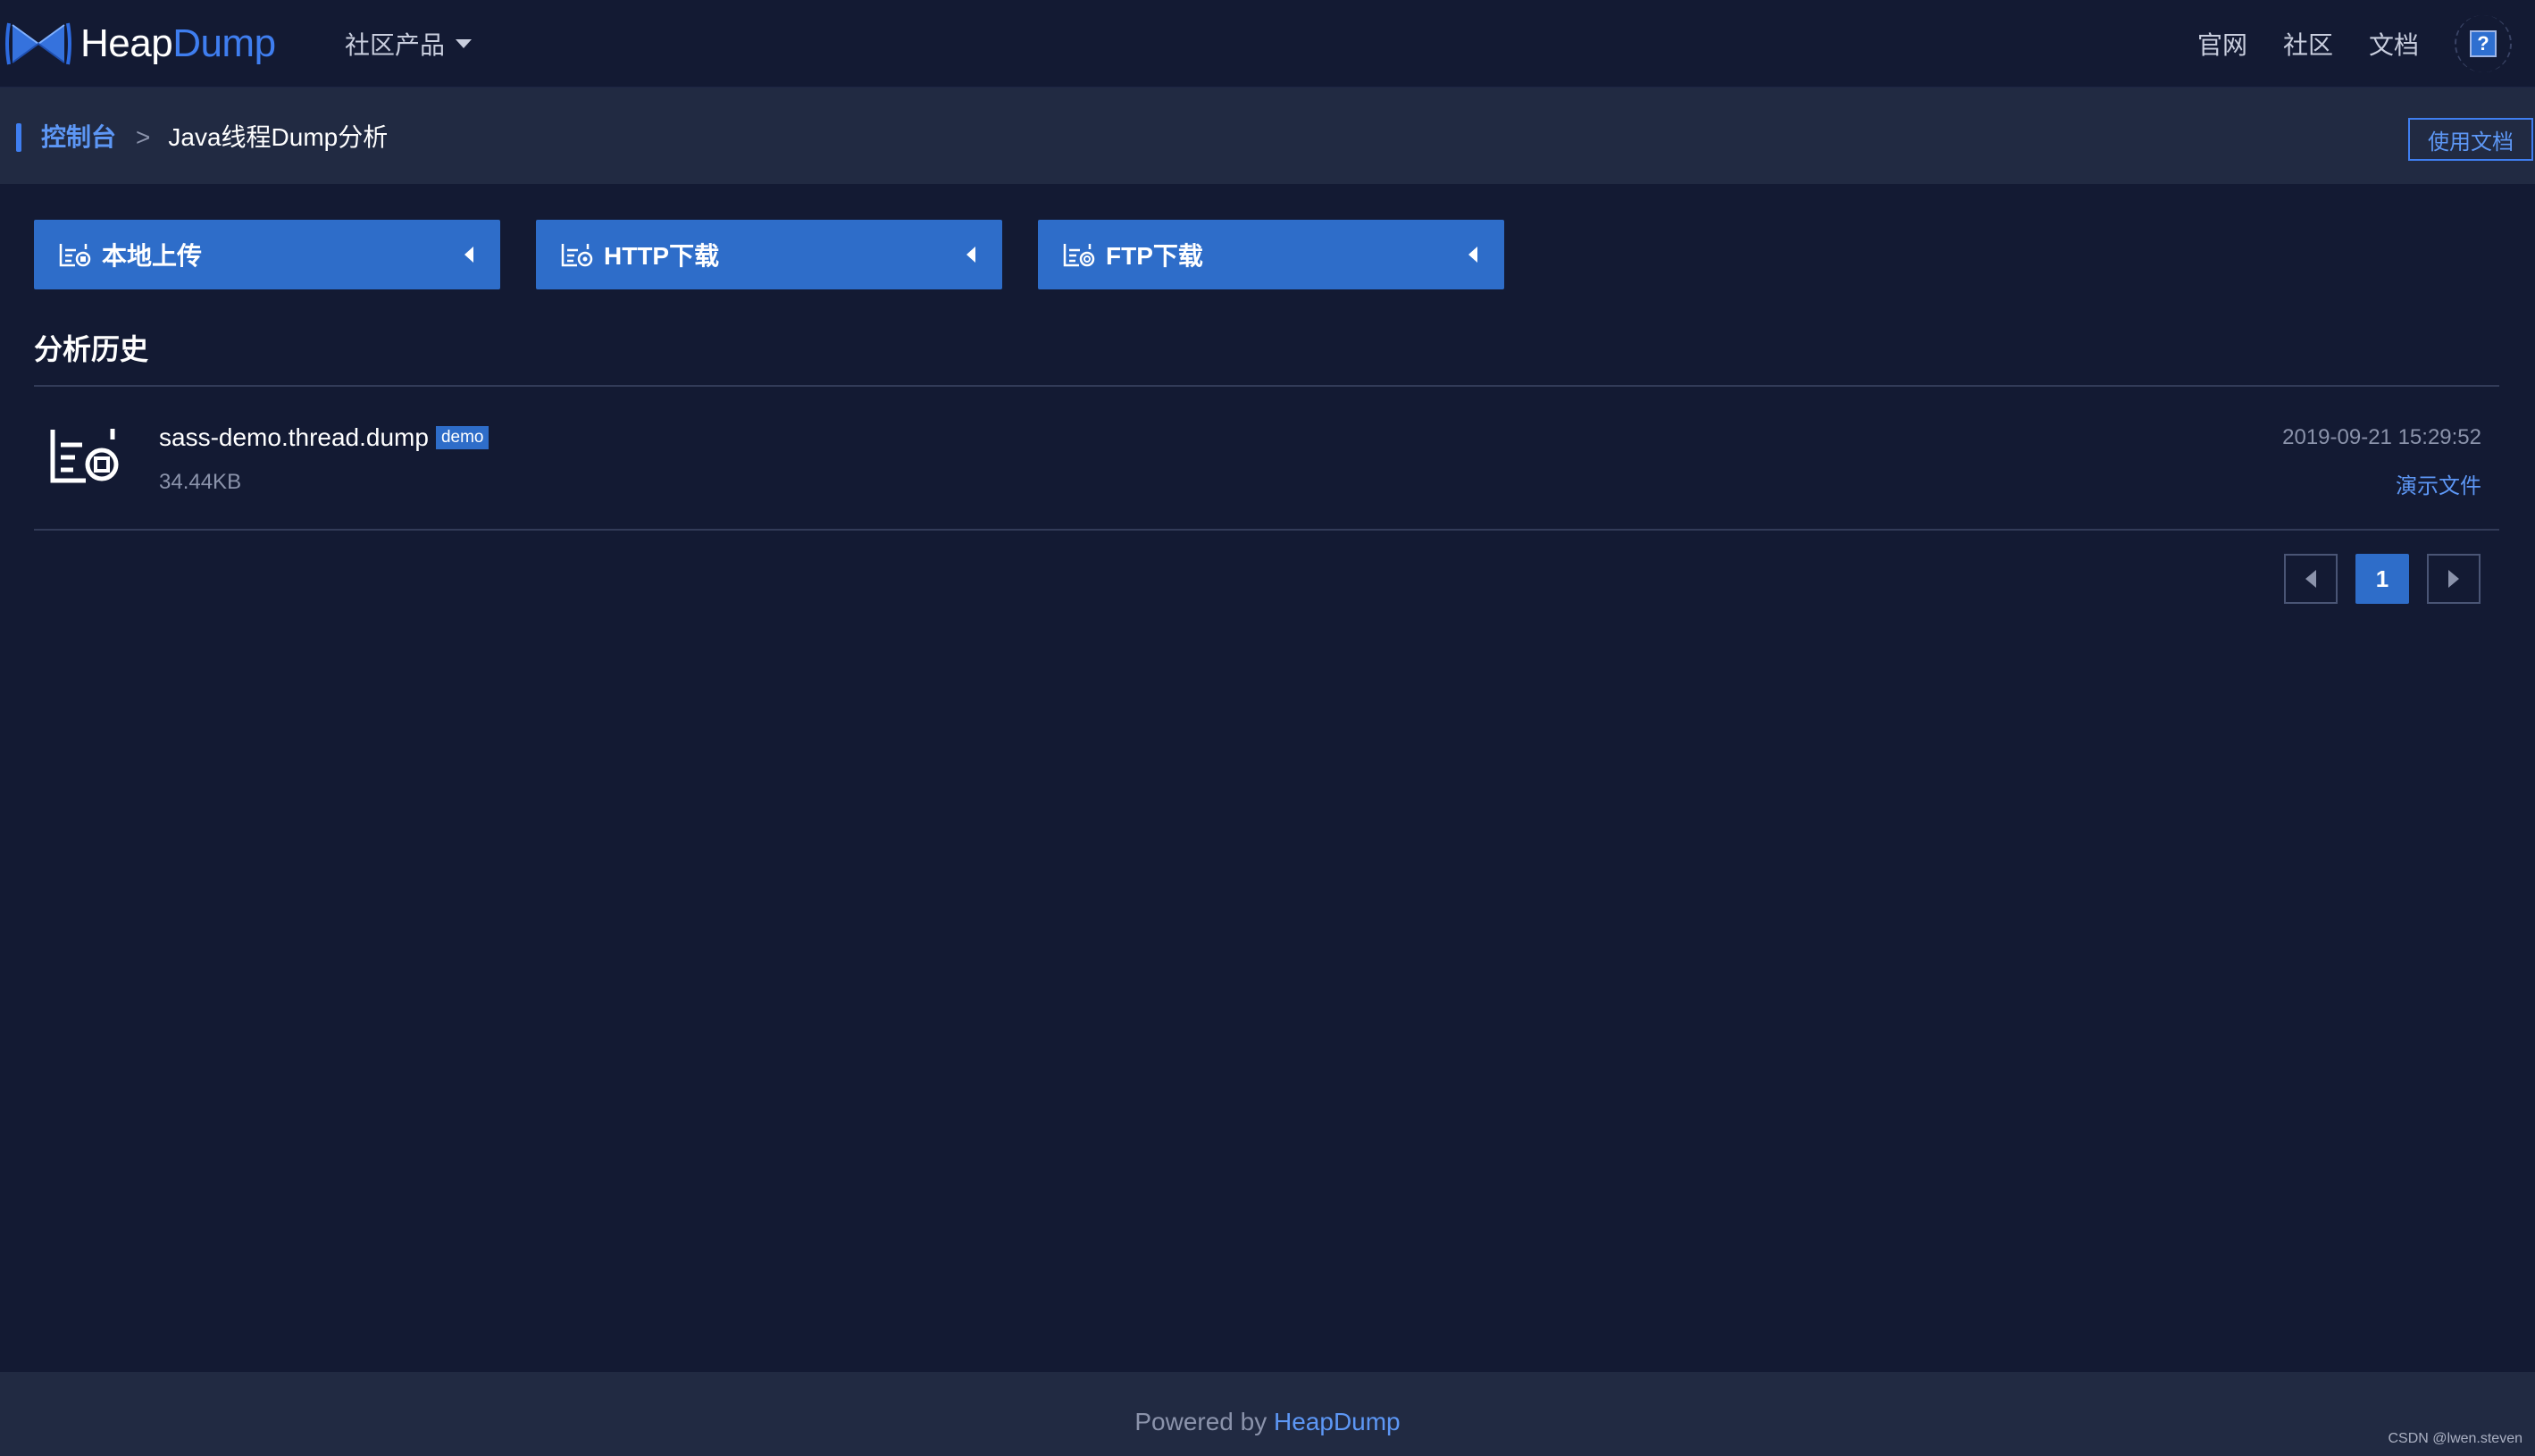 This screenshot has width=2535, height=1456. What do you see at coordinates (2470, 139) in the screenshot?
I see `usage-docs-button: 使用文档` at bounding box center [2470, 139].